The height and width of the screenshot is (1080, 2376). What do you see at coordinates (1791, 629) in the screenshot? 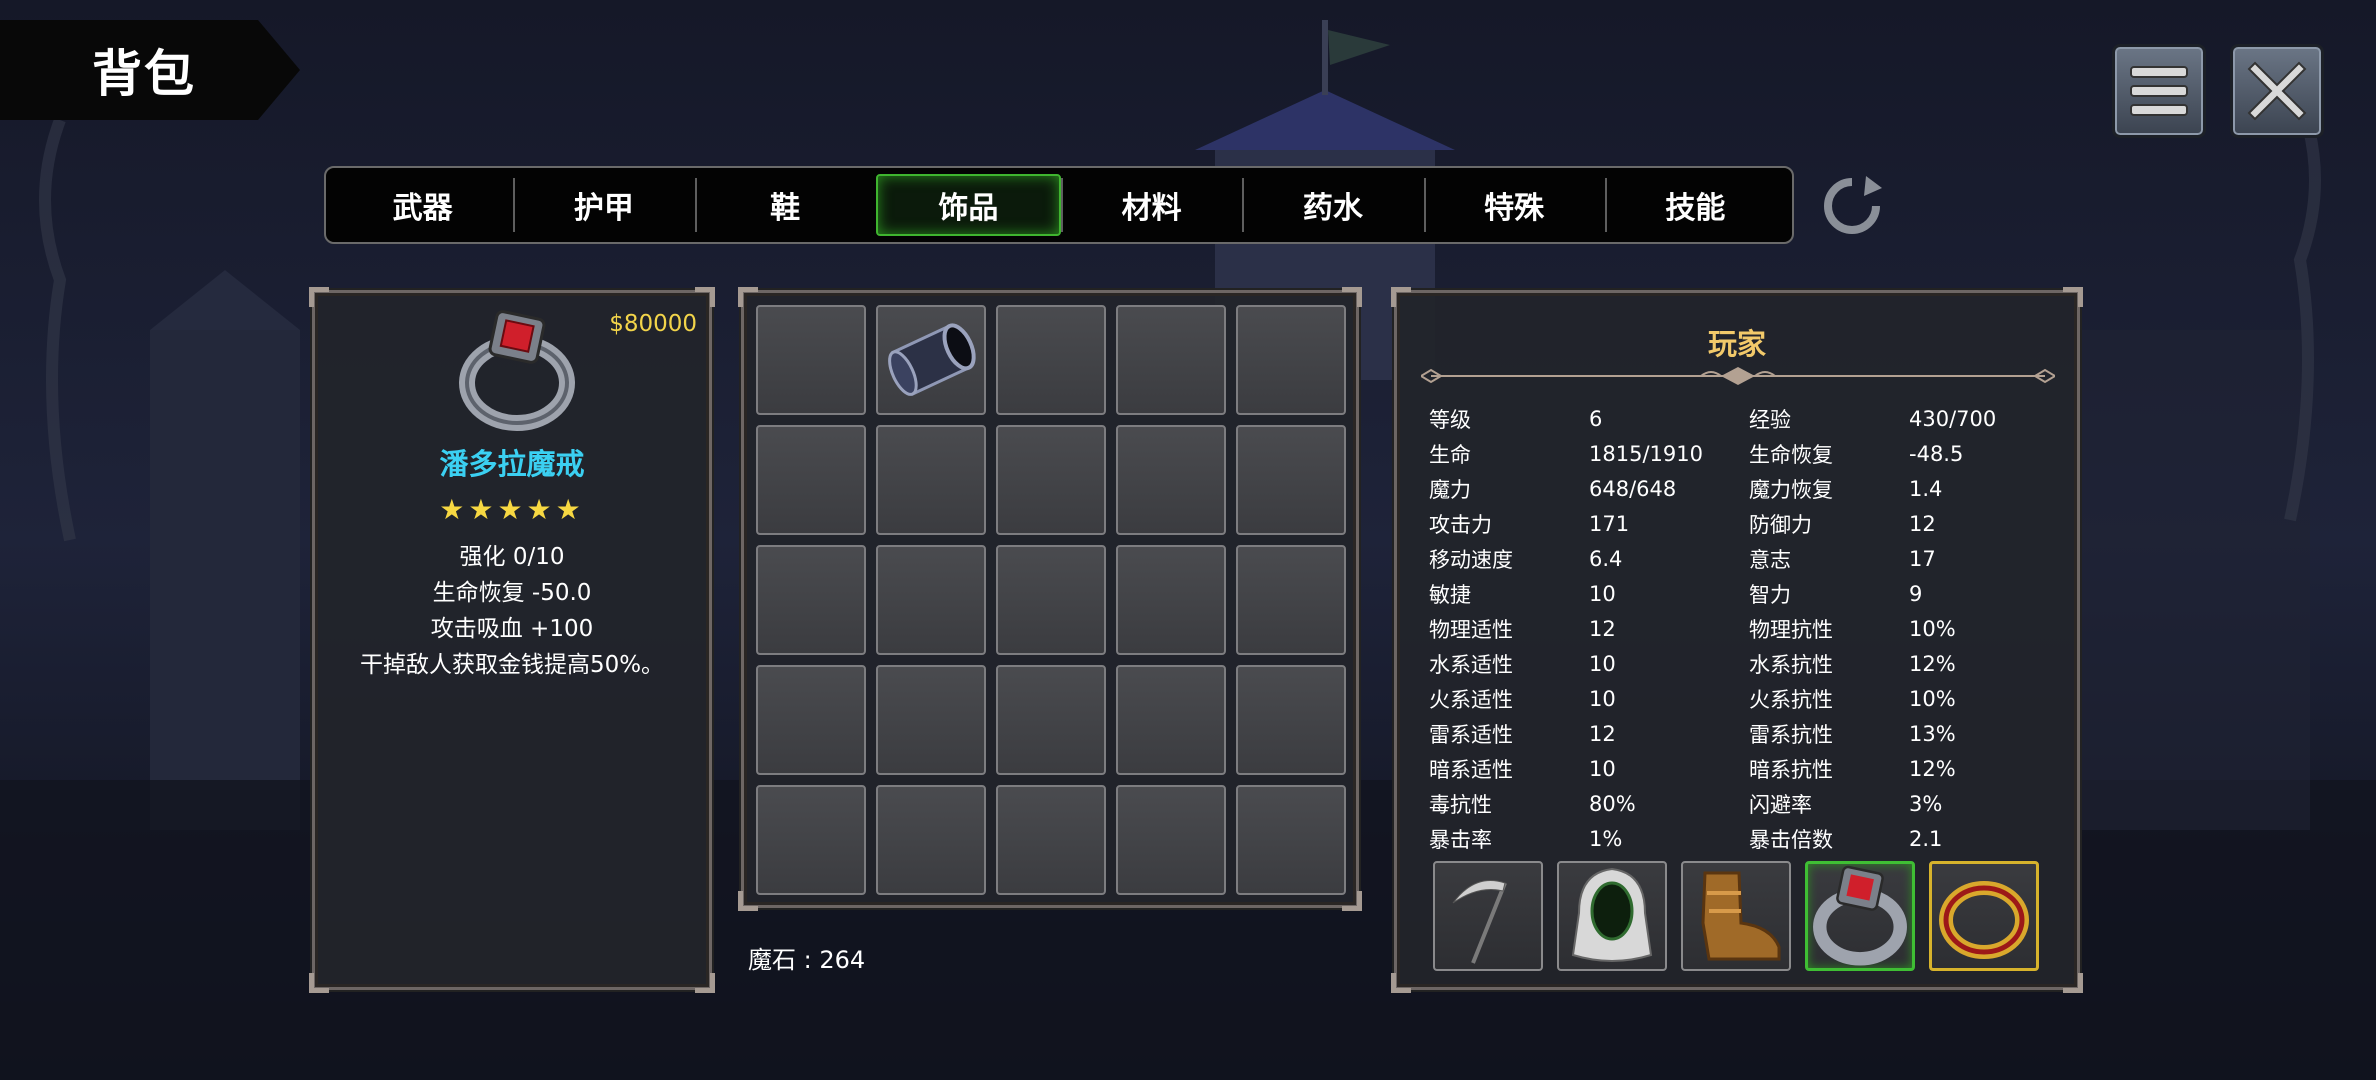
I see `stat-label: 物理抗性` at bounding box center [1791, 629].